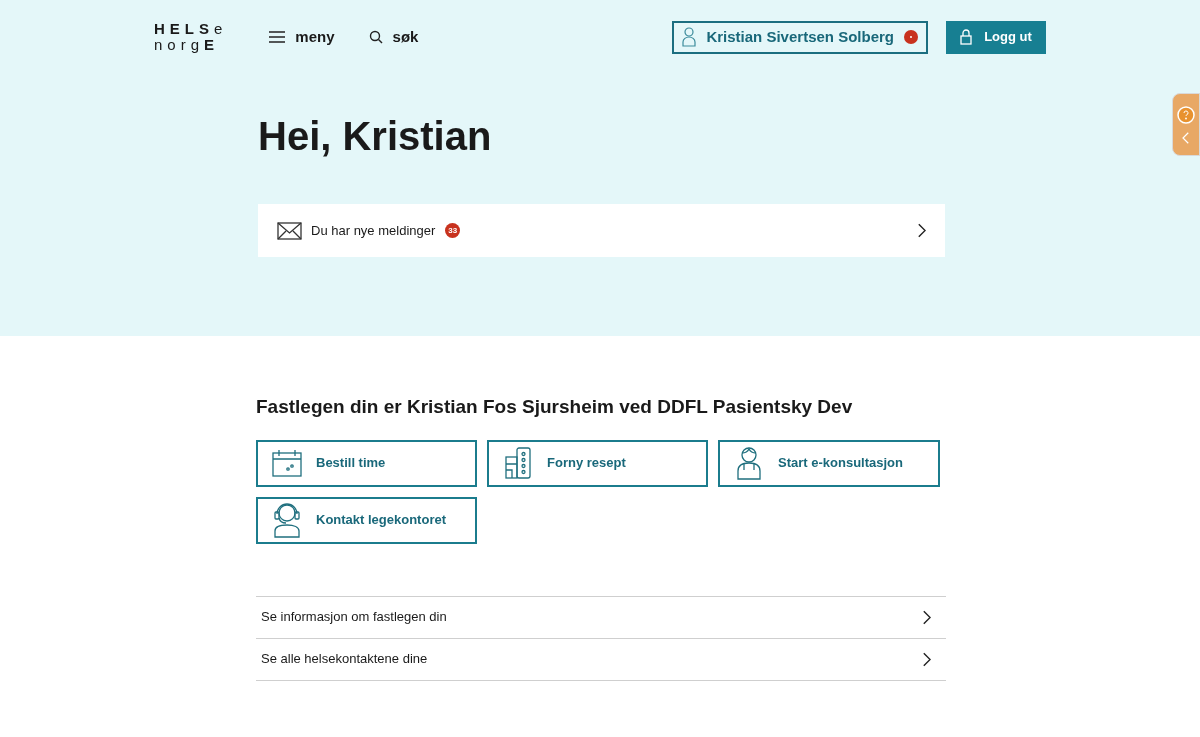 The width and height of the screenshot is (1200, 737). Describe the element at coordinates (393, 37) in the screenshot. I see `search-button: søk` at that location.